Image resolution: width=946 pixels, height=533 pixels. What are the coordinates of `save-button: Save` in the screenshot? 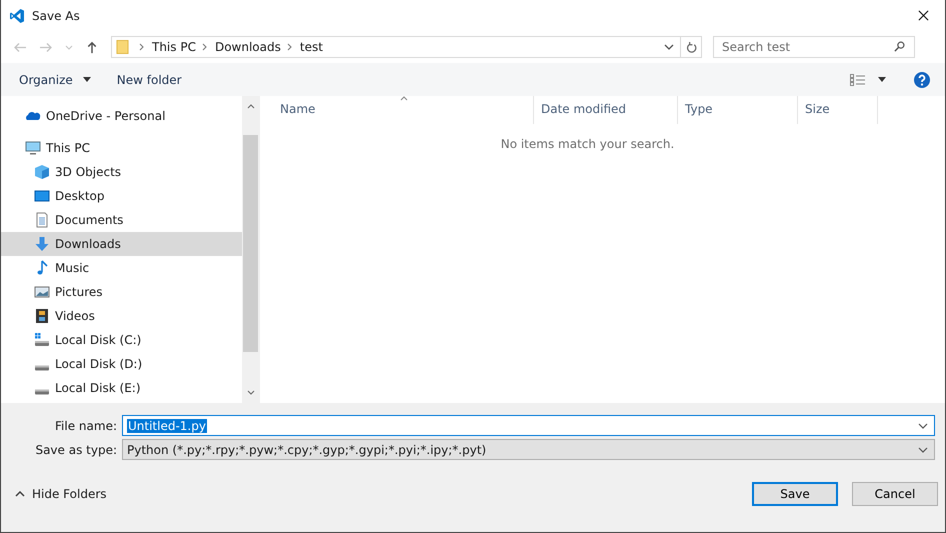 It's located at (795, 494).